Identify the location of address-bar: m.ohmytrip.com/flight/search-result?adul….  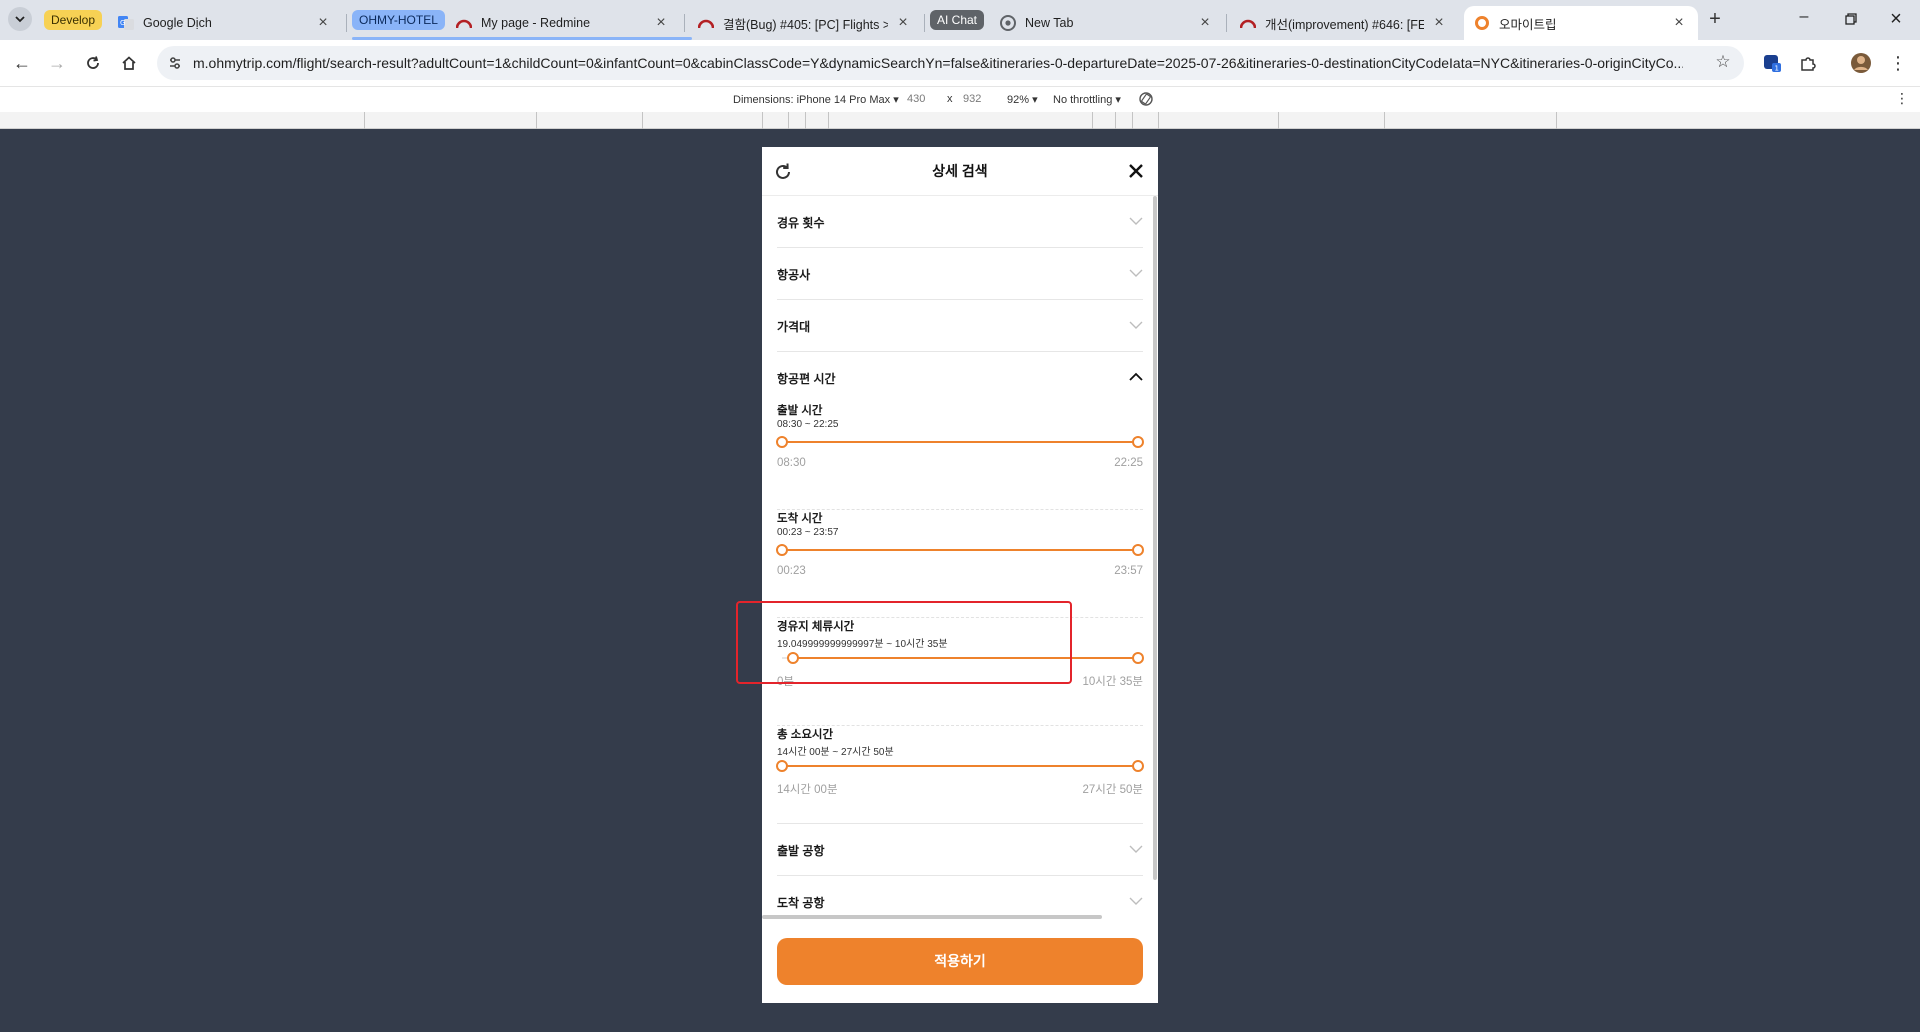
(950, 63).